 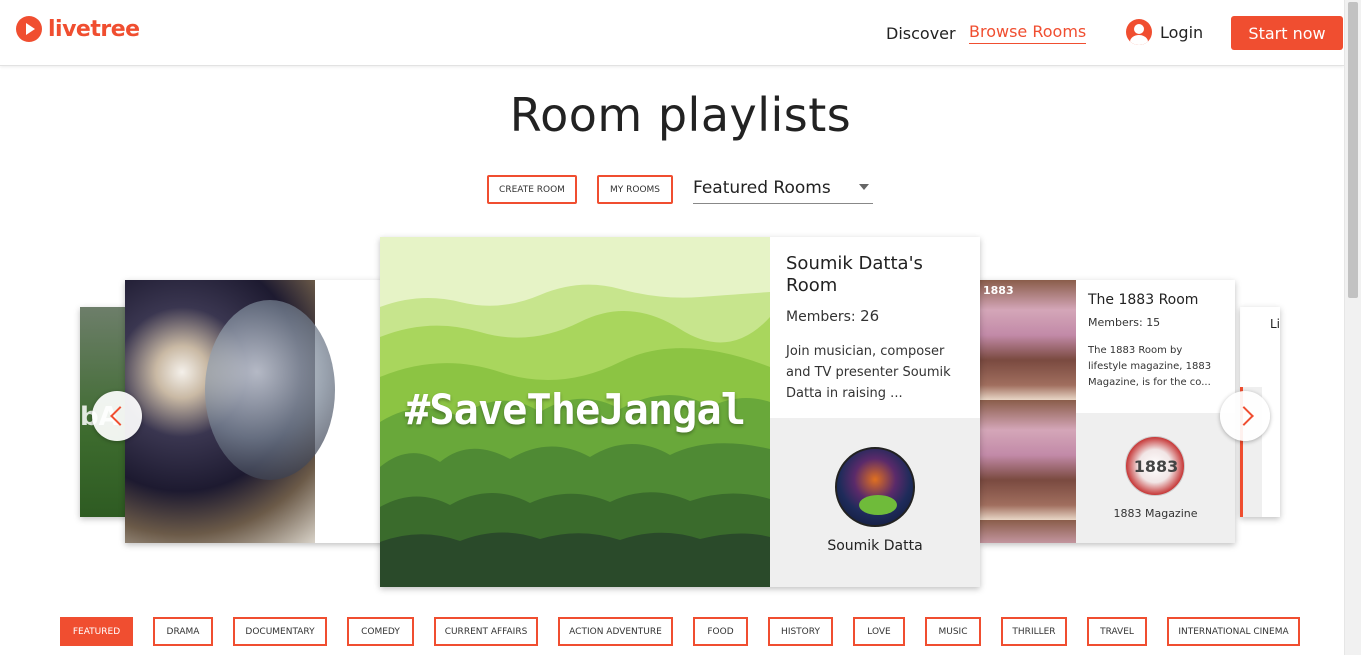 I want to click on logo-text: livetree, so click(x=94, y=29).